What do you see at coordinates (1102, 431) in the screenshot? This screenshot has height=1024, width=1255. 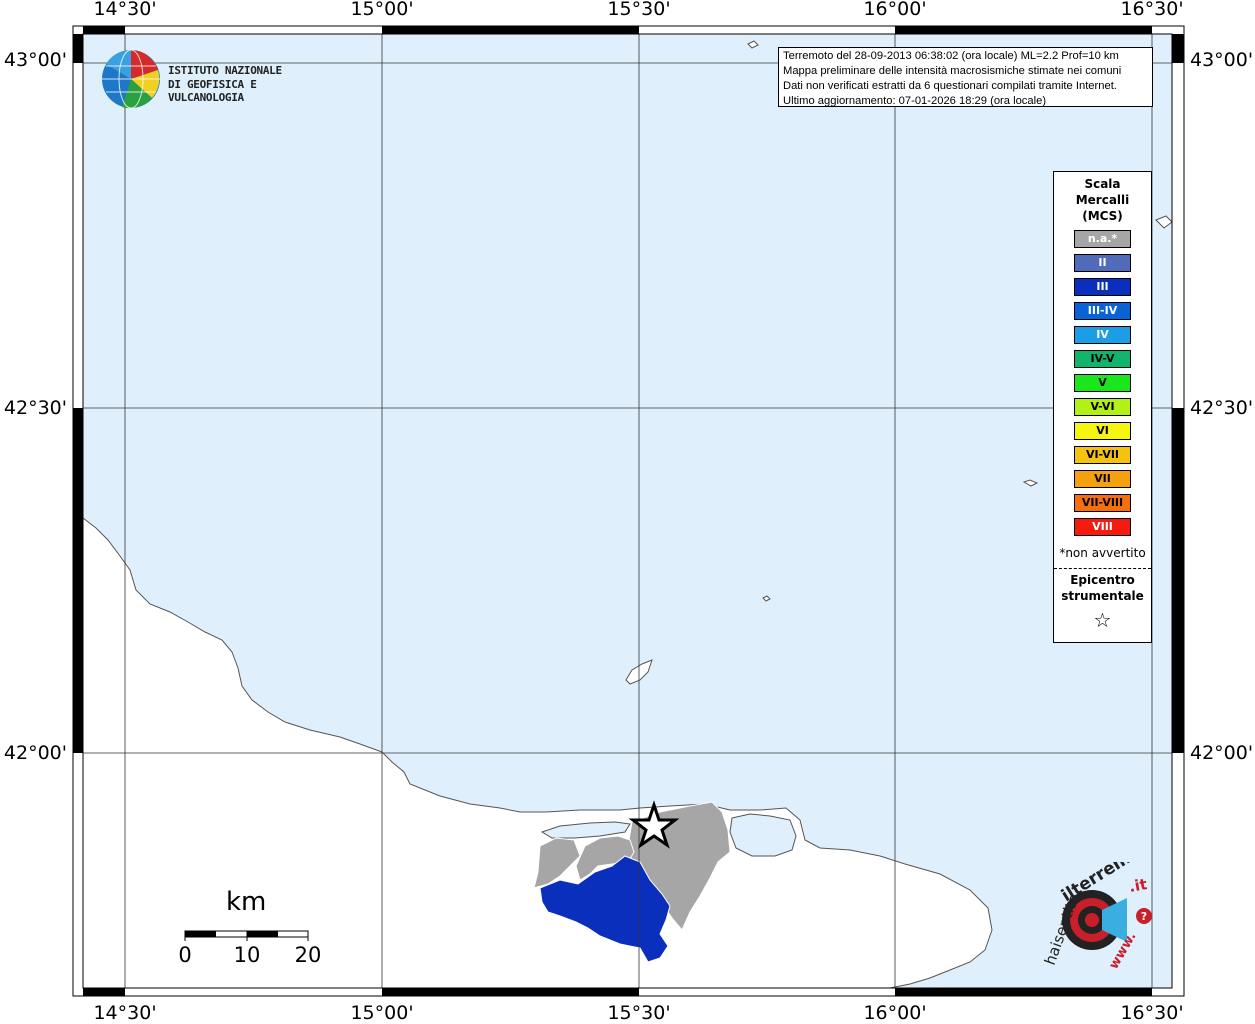 I see `legend-swatch-8: VI` at bounding box center [1102, 431].